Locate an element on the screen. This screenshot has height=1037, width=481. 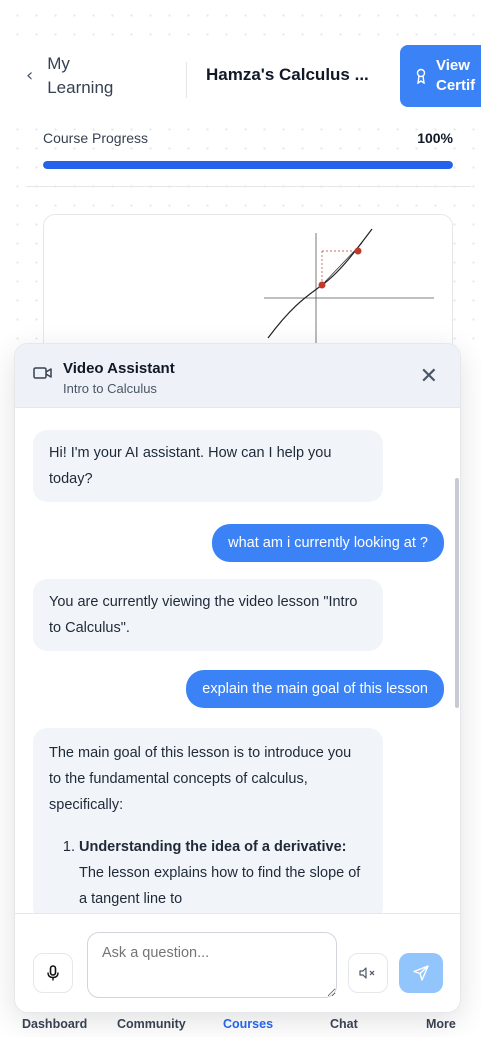
back-to-my-learning: ‹ My Learning is located at coordinates (76, 76).